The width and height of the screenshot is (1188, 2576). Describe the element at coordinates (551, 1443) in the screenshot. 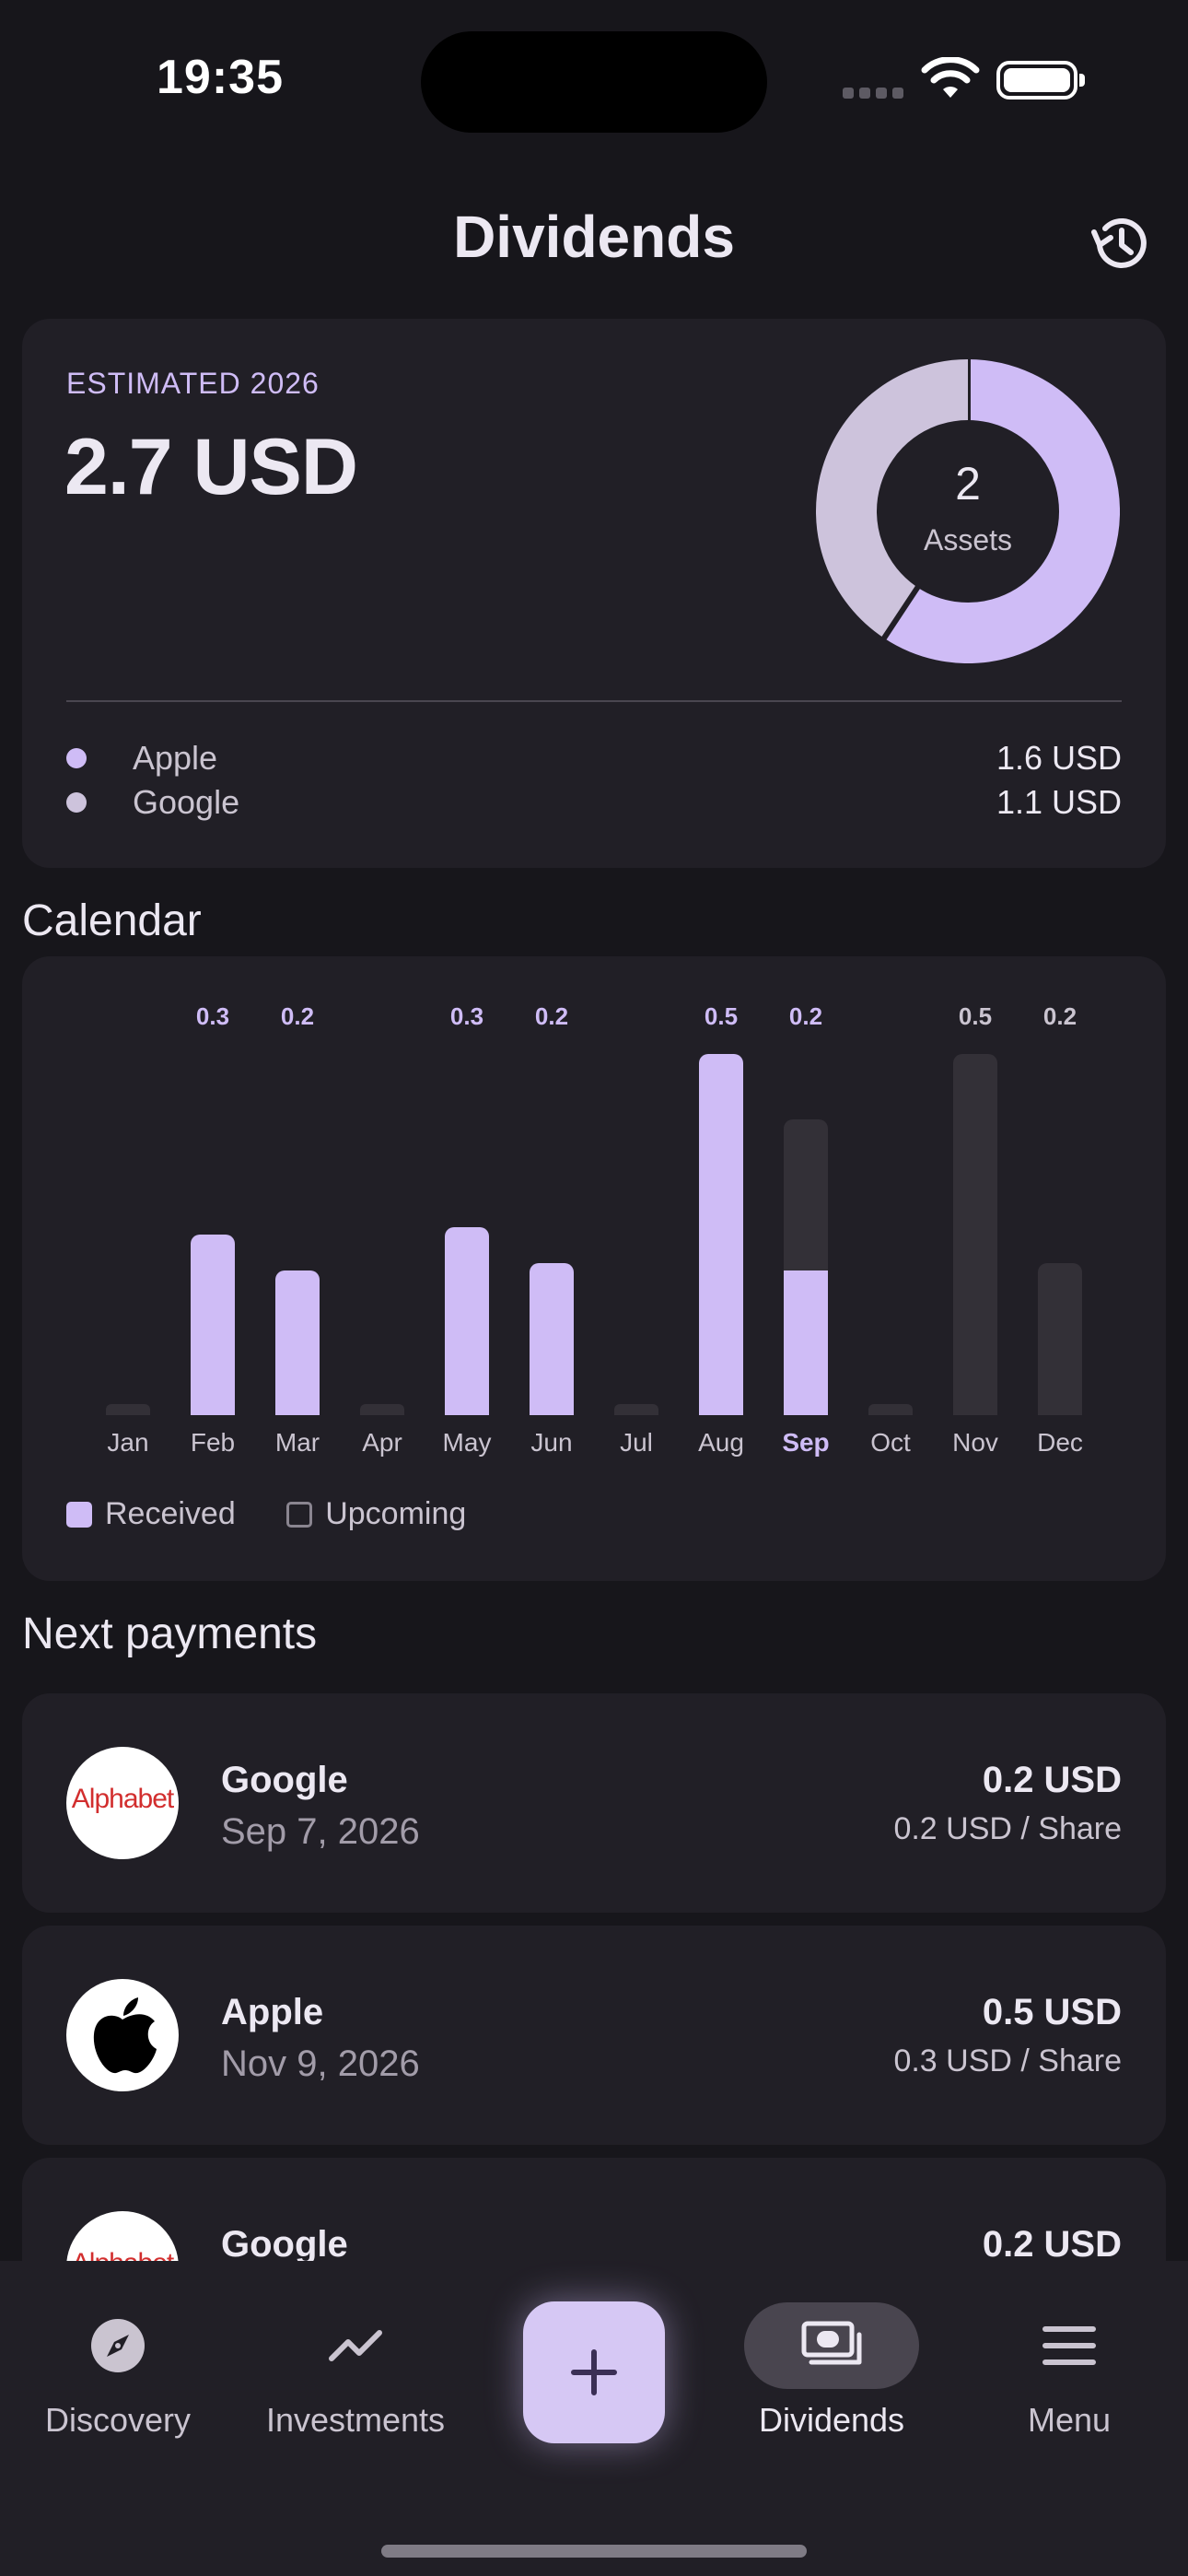

I see `month-label-jun: Jun` at that location.